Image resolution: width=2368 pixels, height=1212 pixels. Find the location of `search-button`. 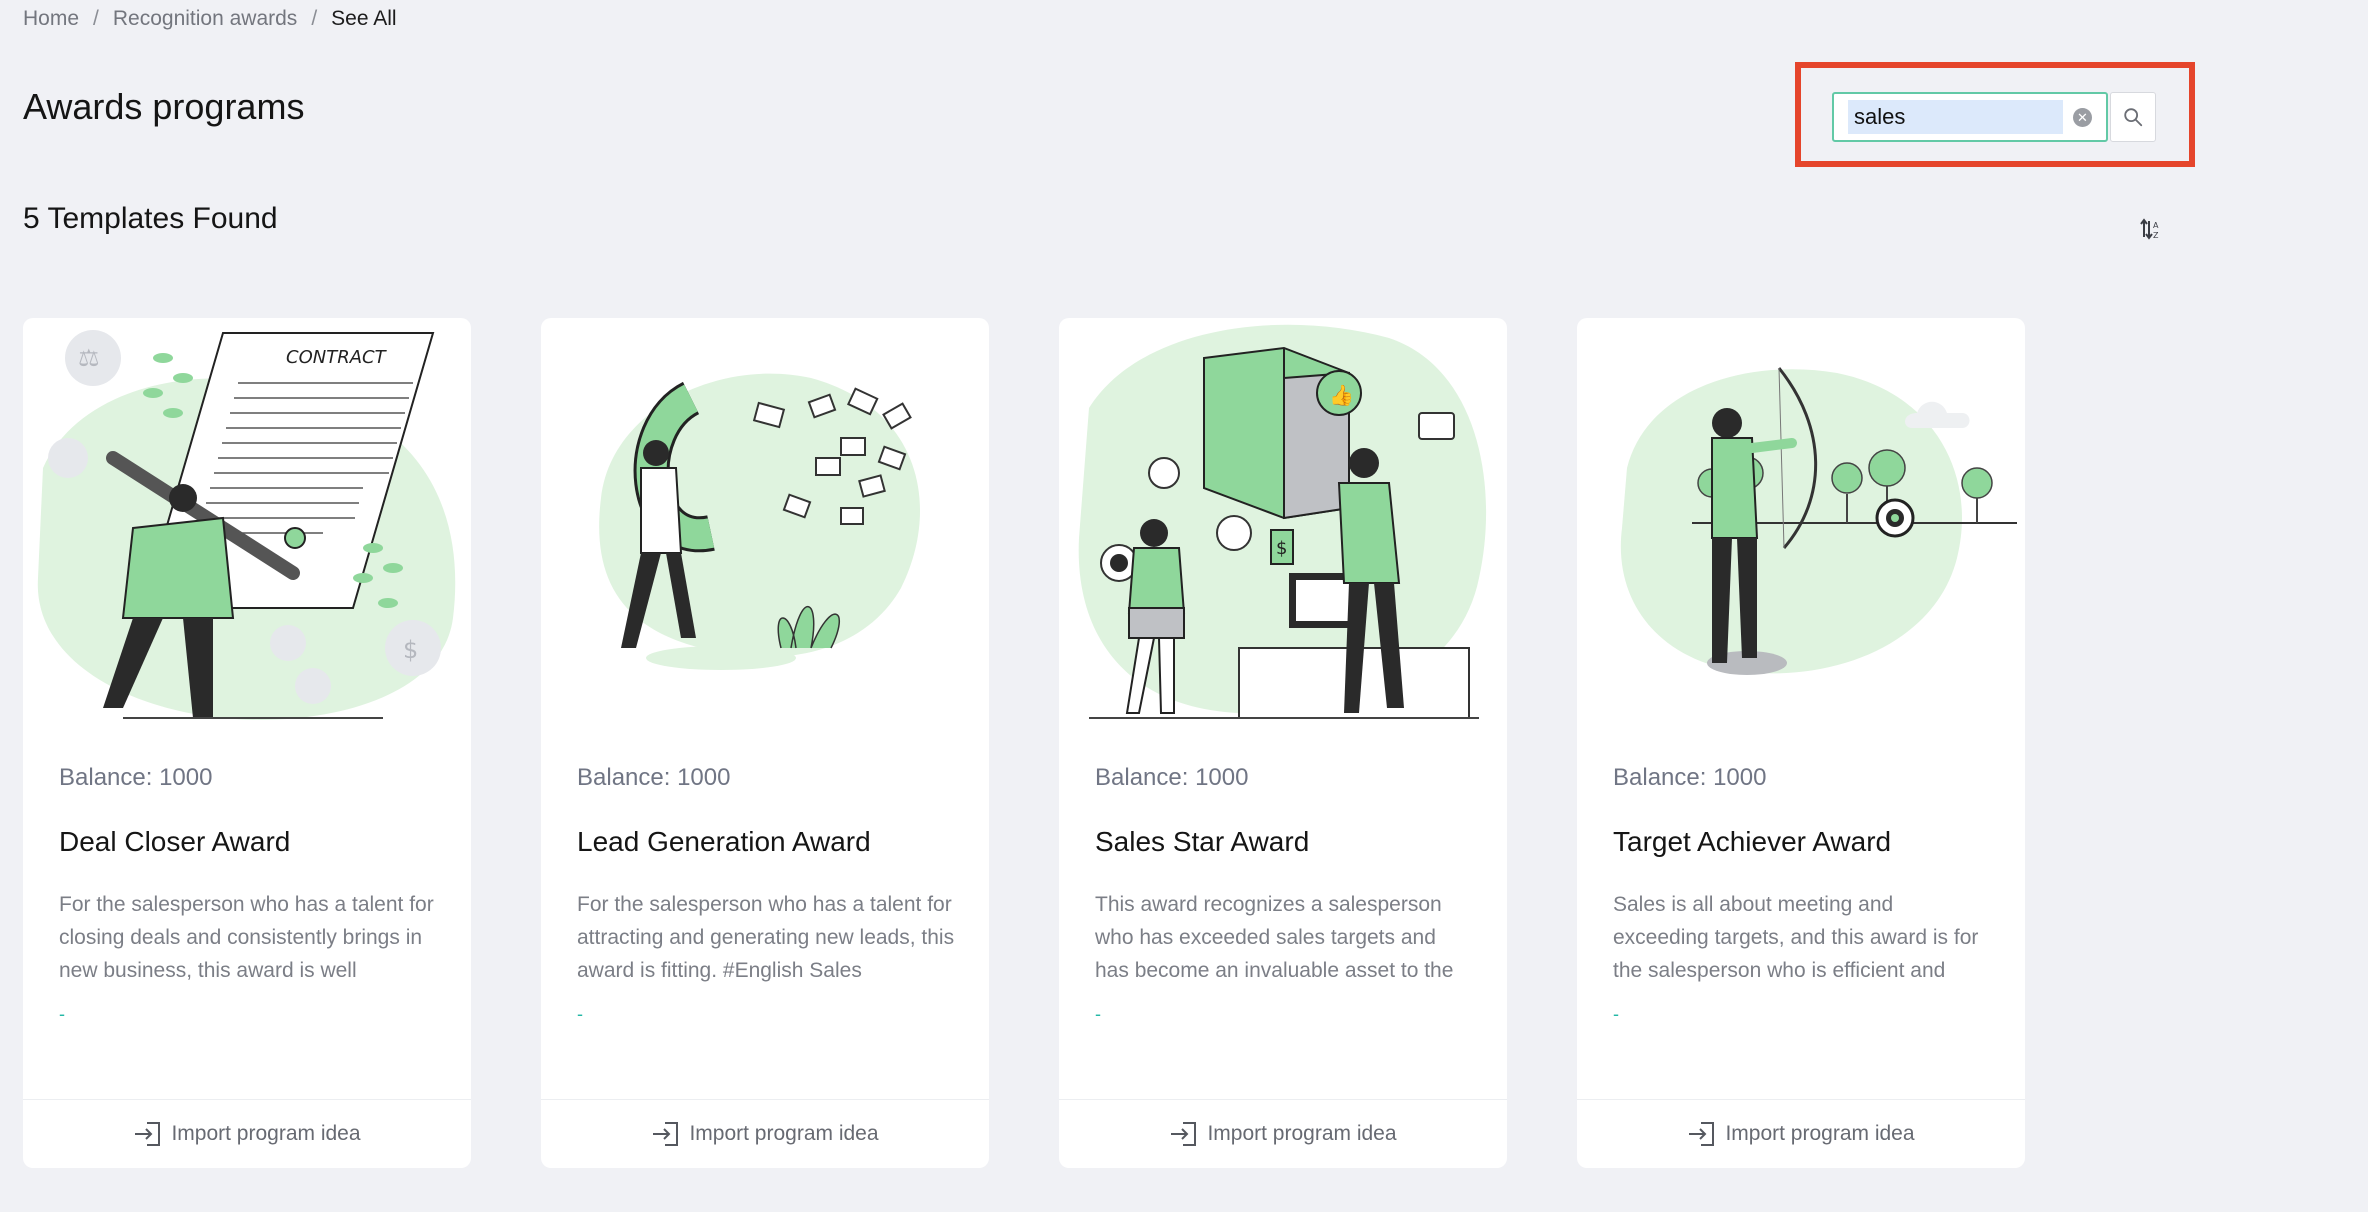

search-button is located at coordinates (2133, 117).